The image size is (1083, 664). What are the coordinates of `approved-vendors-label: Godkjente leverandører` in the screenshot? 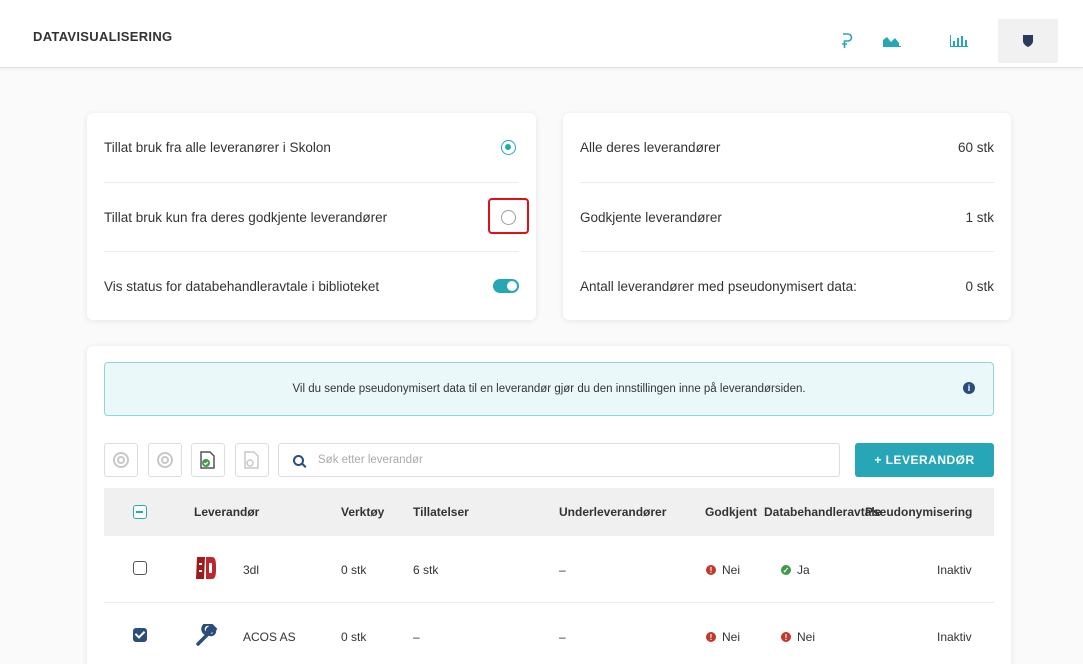 It's located at (651, 217).